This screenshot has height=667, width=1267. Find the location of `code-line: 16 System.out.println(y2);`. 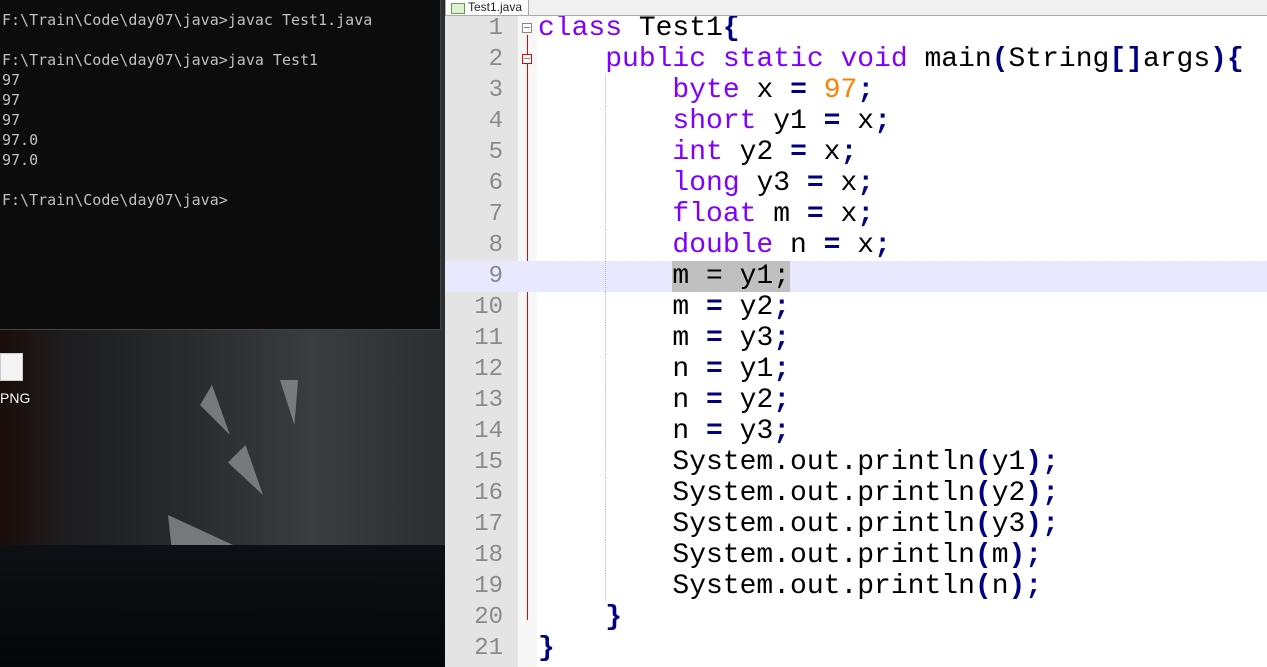

code-line: 16 System.out.println(y2); is located at coordinates (856, 493).